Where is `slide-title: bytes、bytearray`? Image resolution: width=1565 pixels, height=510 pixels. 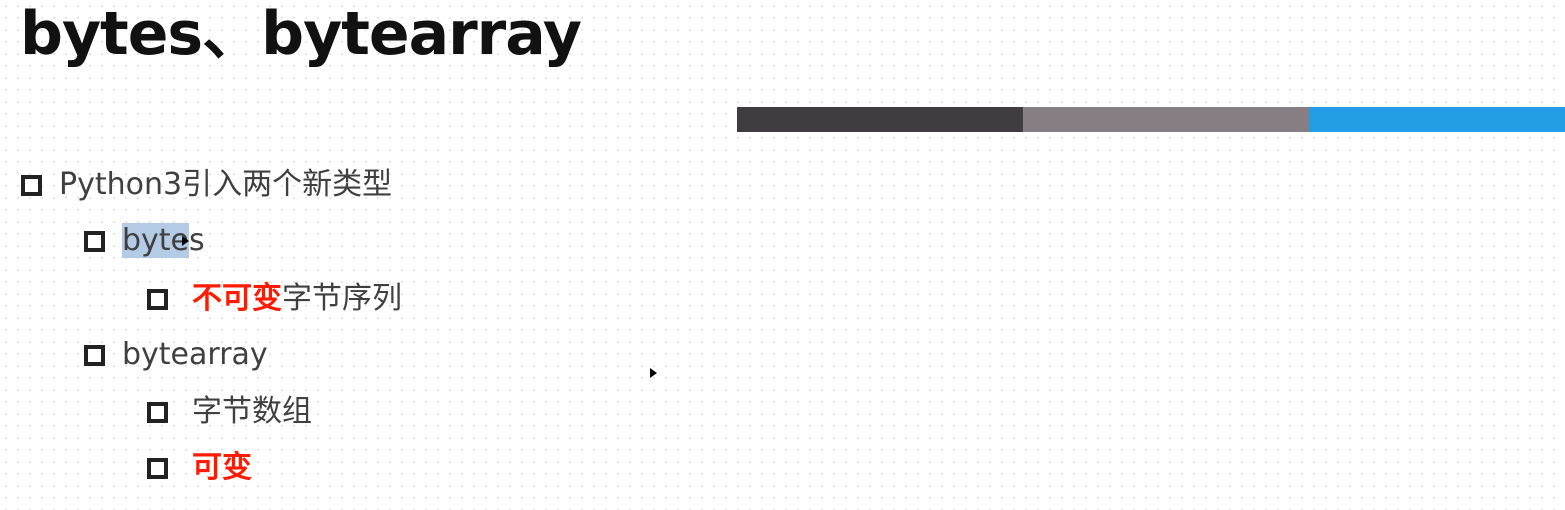
slide-title: bytes、bytearray is located at coordinates (301, 34).